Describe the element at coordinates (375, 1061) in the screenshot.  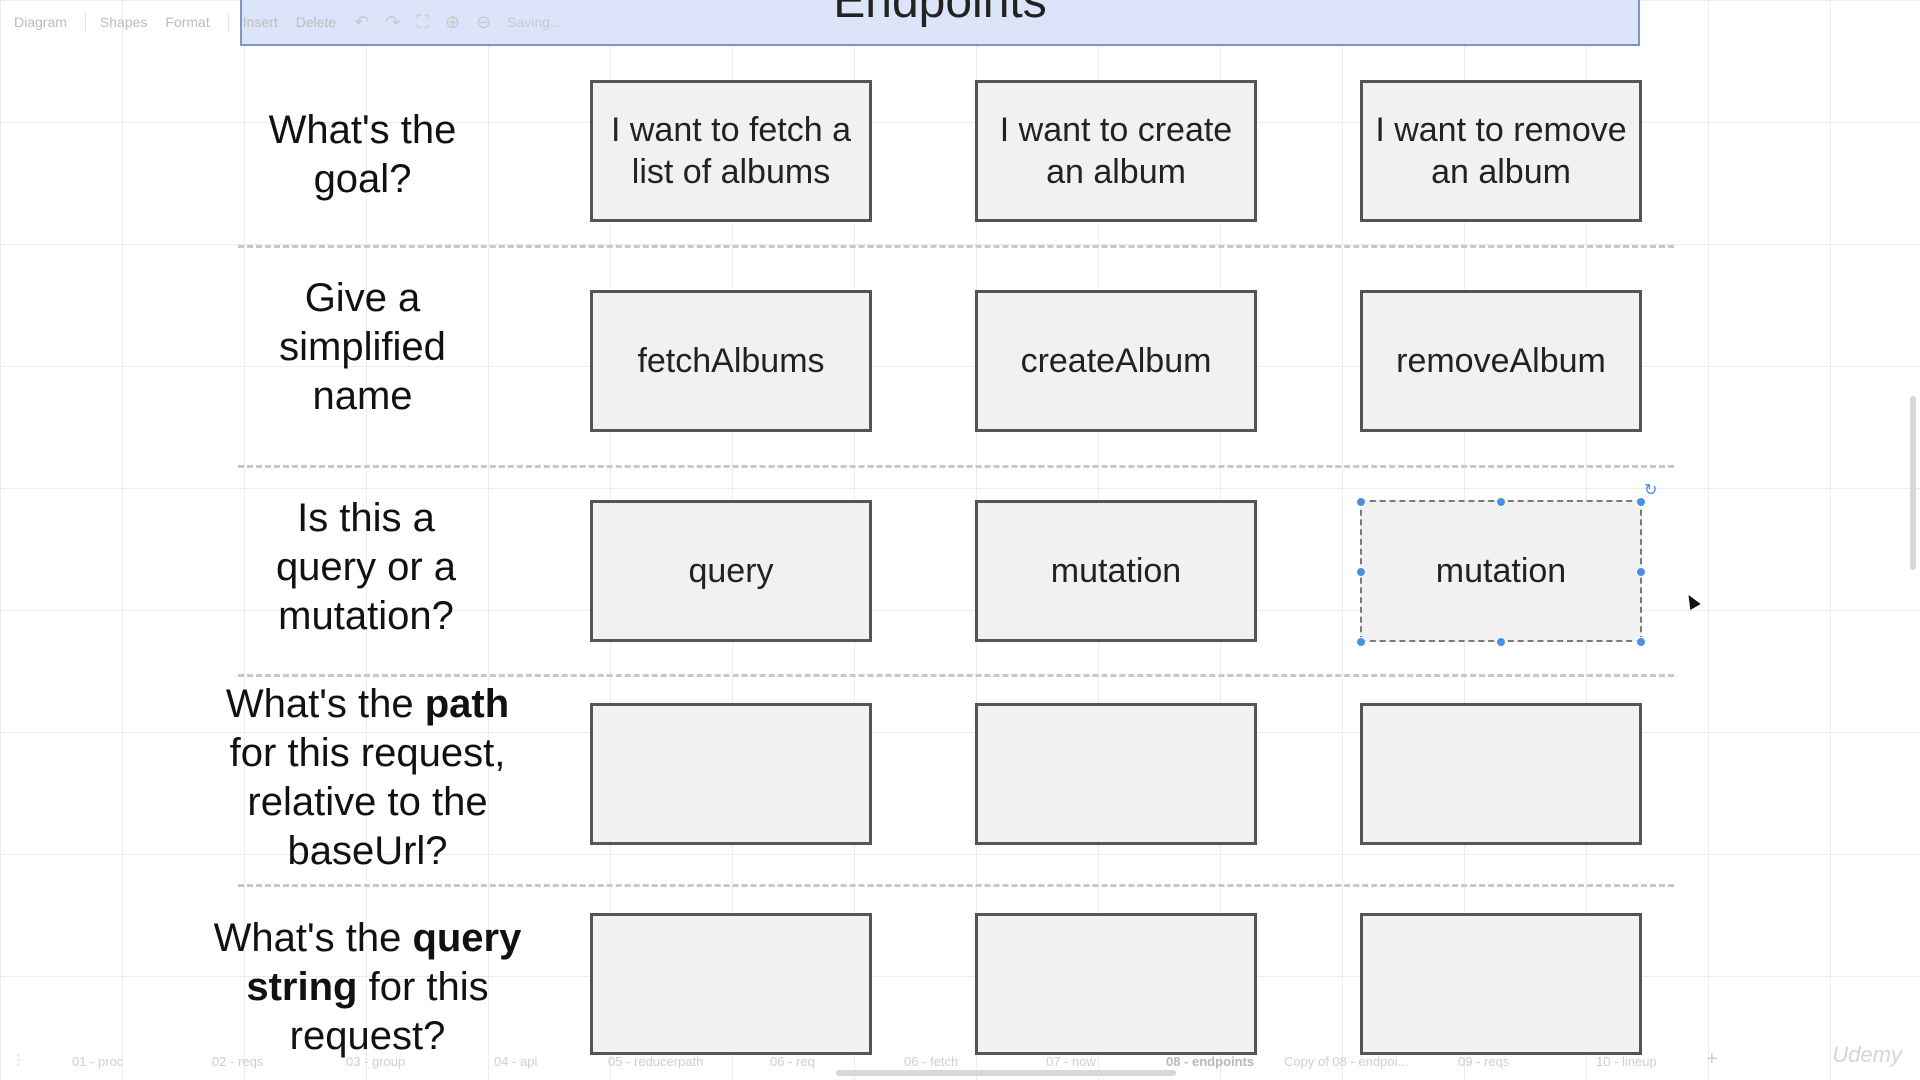
I see `page-tab: 03 - group` at that location.